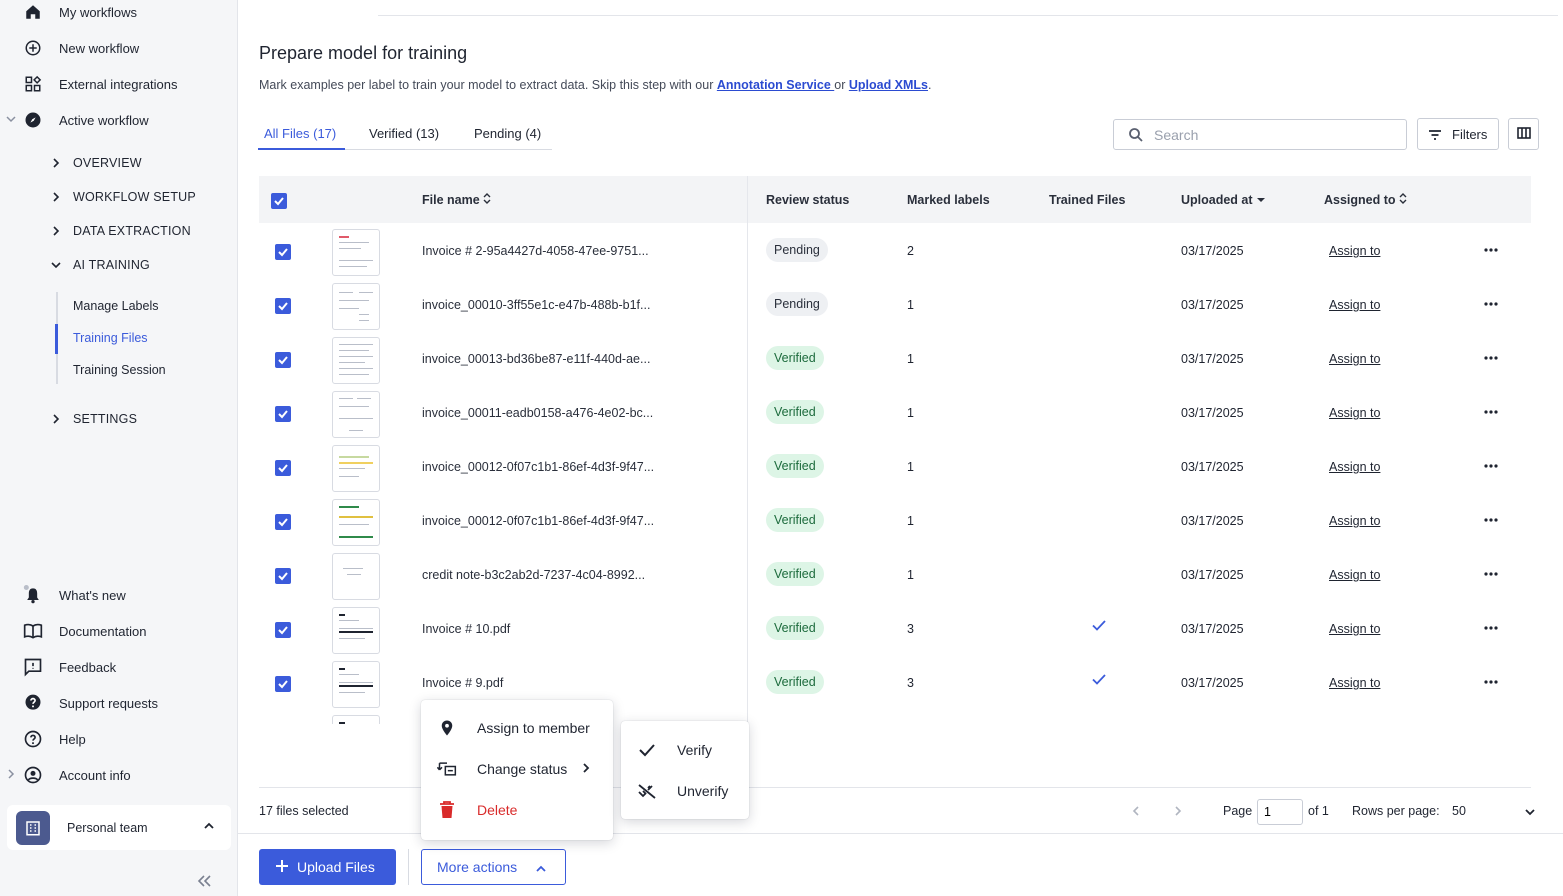 The image size is (1563, 896). I want to click on upload-files-label: Upload Files, so click(336, 867).